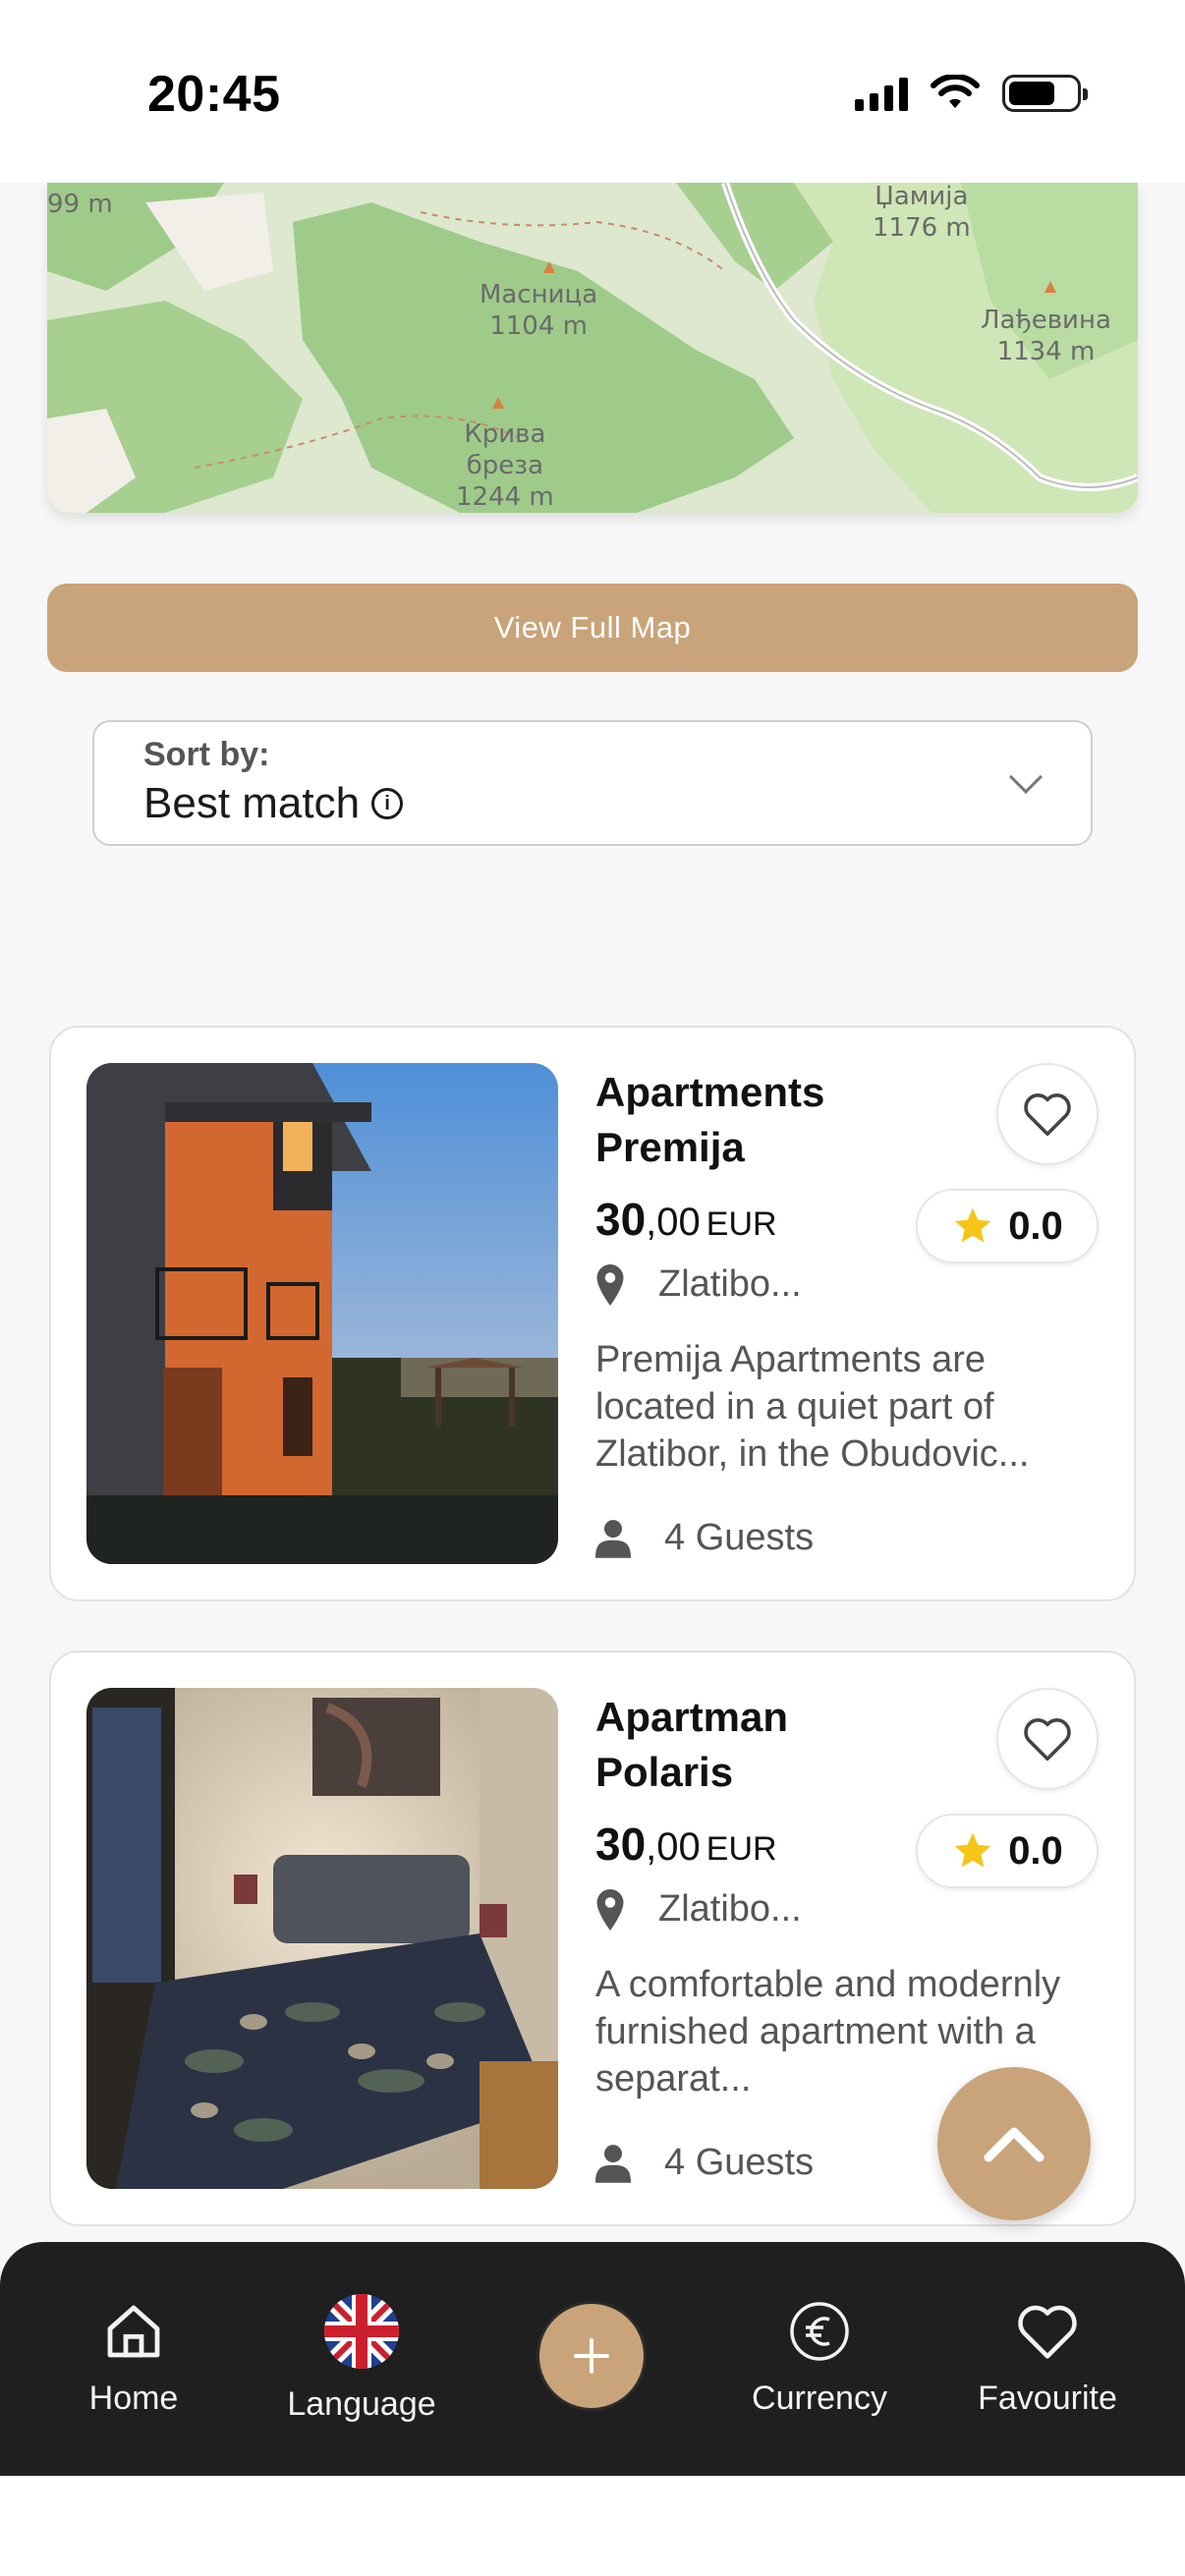 The height and width of the screenshot is (2576, 1185). I want to click on status-time: 20:45, so click(214, 94).